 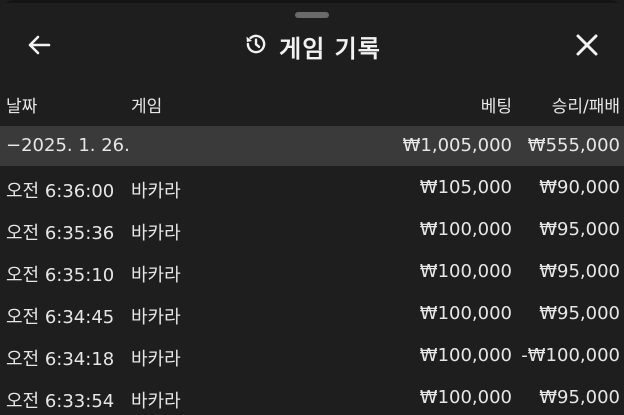 What do you see at coordinates (60, 401) in the screenshot?
I see `row-time: 오전 6:33:54` at bounding box center [60, 401].